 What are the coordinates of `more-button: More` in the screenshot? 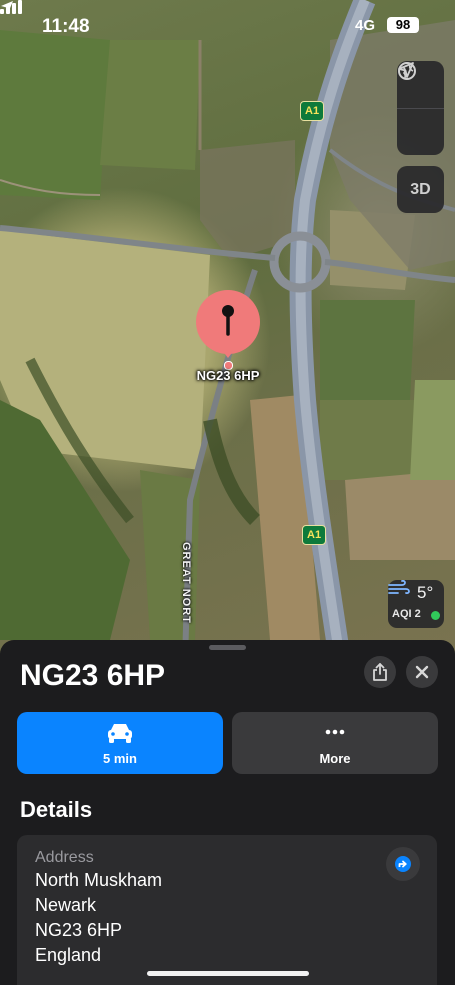 It's located at (335, 743).